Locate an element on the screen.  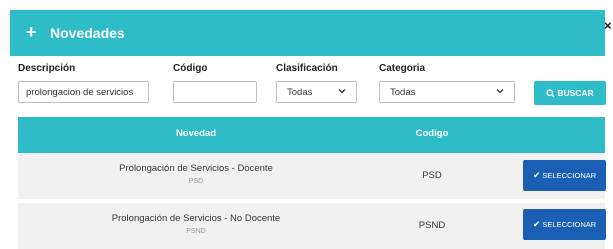
search-icon is located at coordinates (550, 93).